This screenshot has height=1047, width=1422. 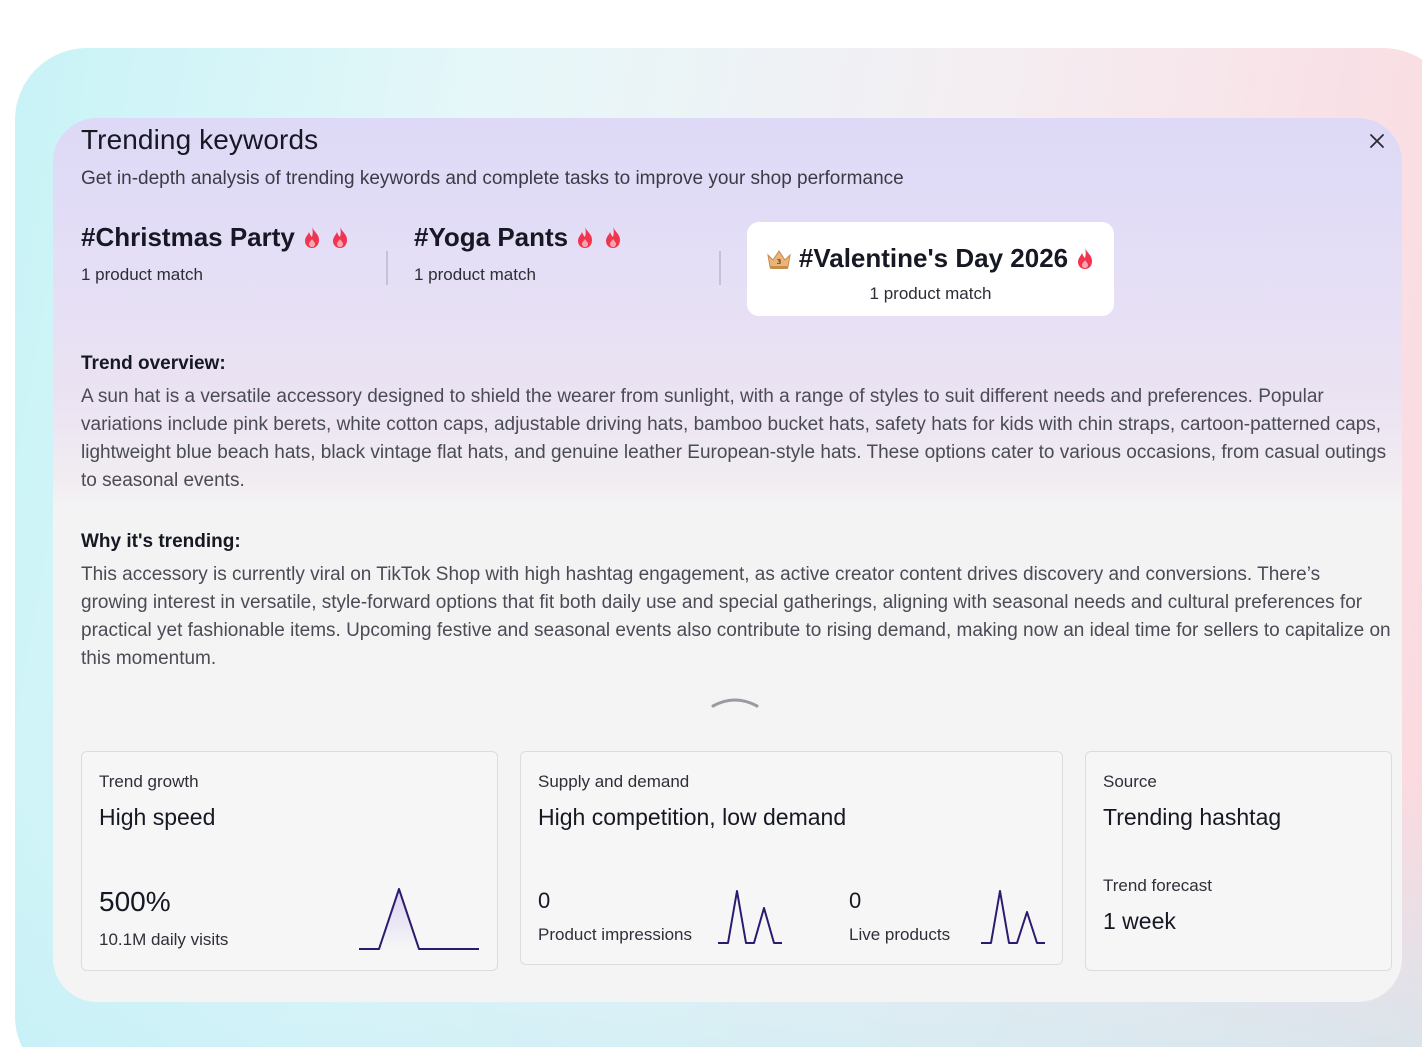 What do you see at coordinates (900, 934) in the screenshot?
I see `live-products-label: Live products` at bounding box center [900, 934].